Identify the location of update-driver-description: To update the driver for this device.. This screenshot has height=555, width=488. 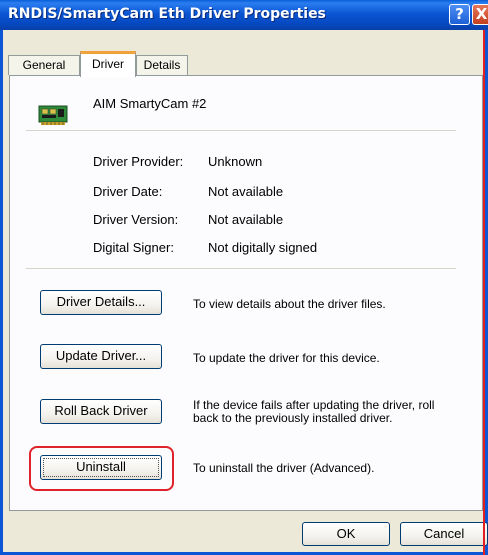
(286, 358).